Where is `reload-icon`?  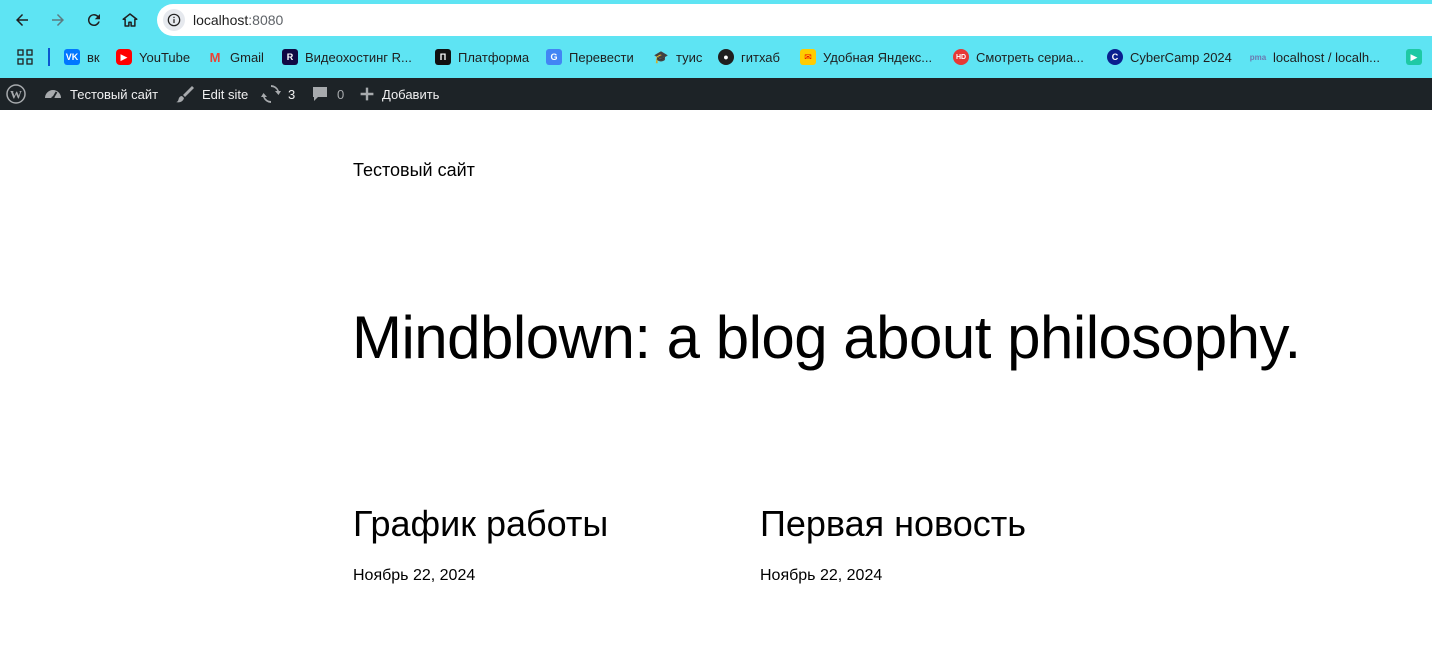 reload-icon is located at coordinates (93, 20).